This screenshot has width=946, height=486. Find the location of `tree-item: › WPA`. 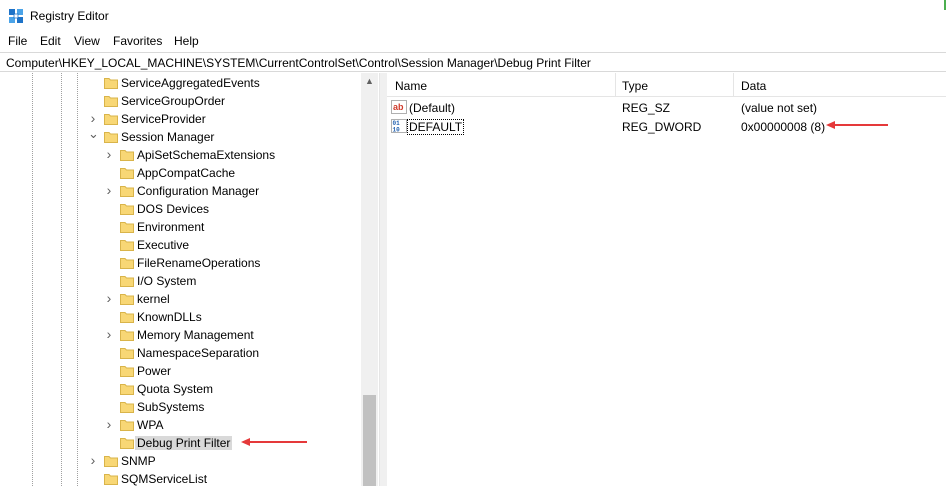

tree-item: › WPA is located at coordinates (180, 425).